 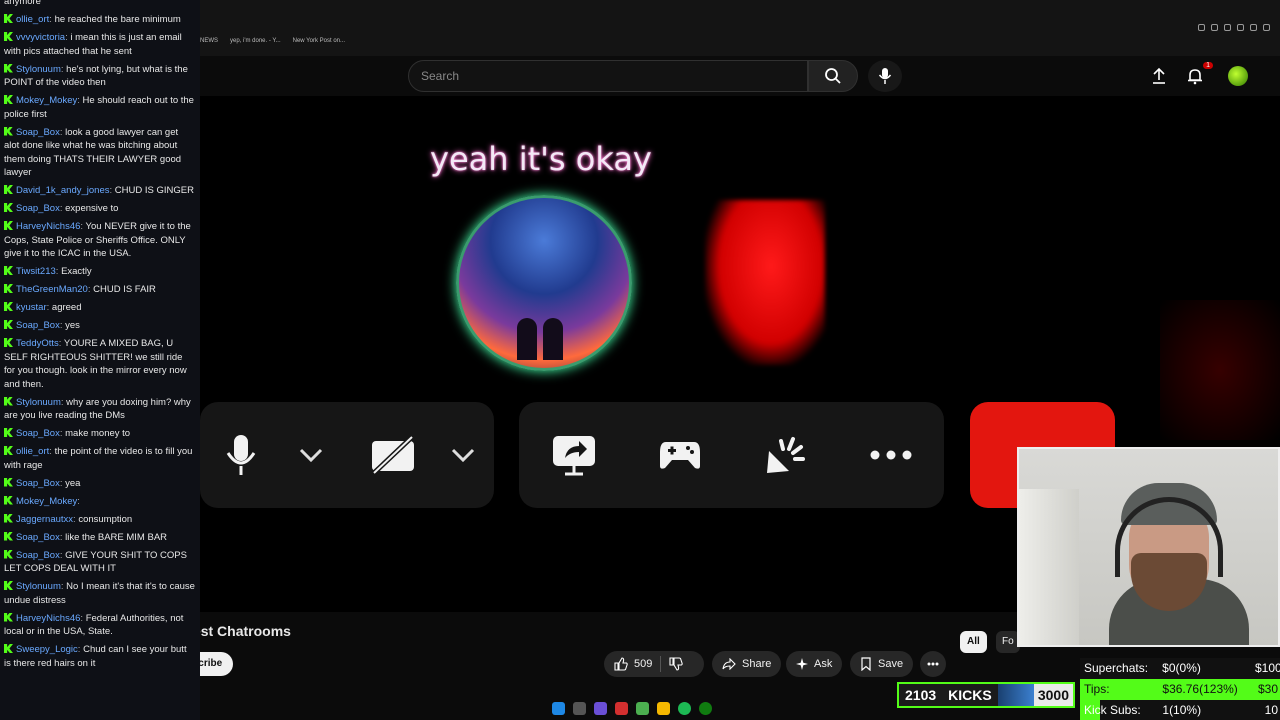 What do you see at coordinates (1238, 76) in the screenshot?
I see `account-avatar` at bounding box center [1238, 76].